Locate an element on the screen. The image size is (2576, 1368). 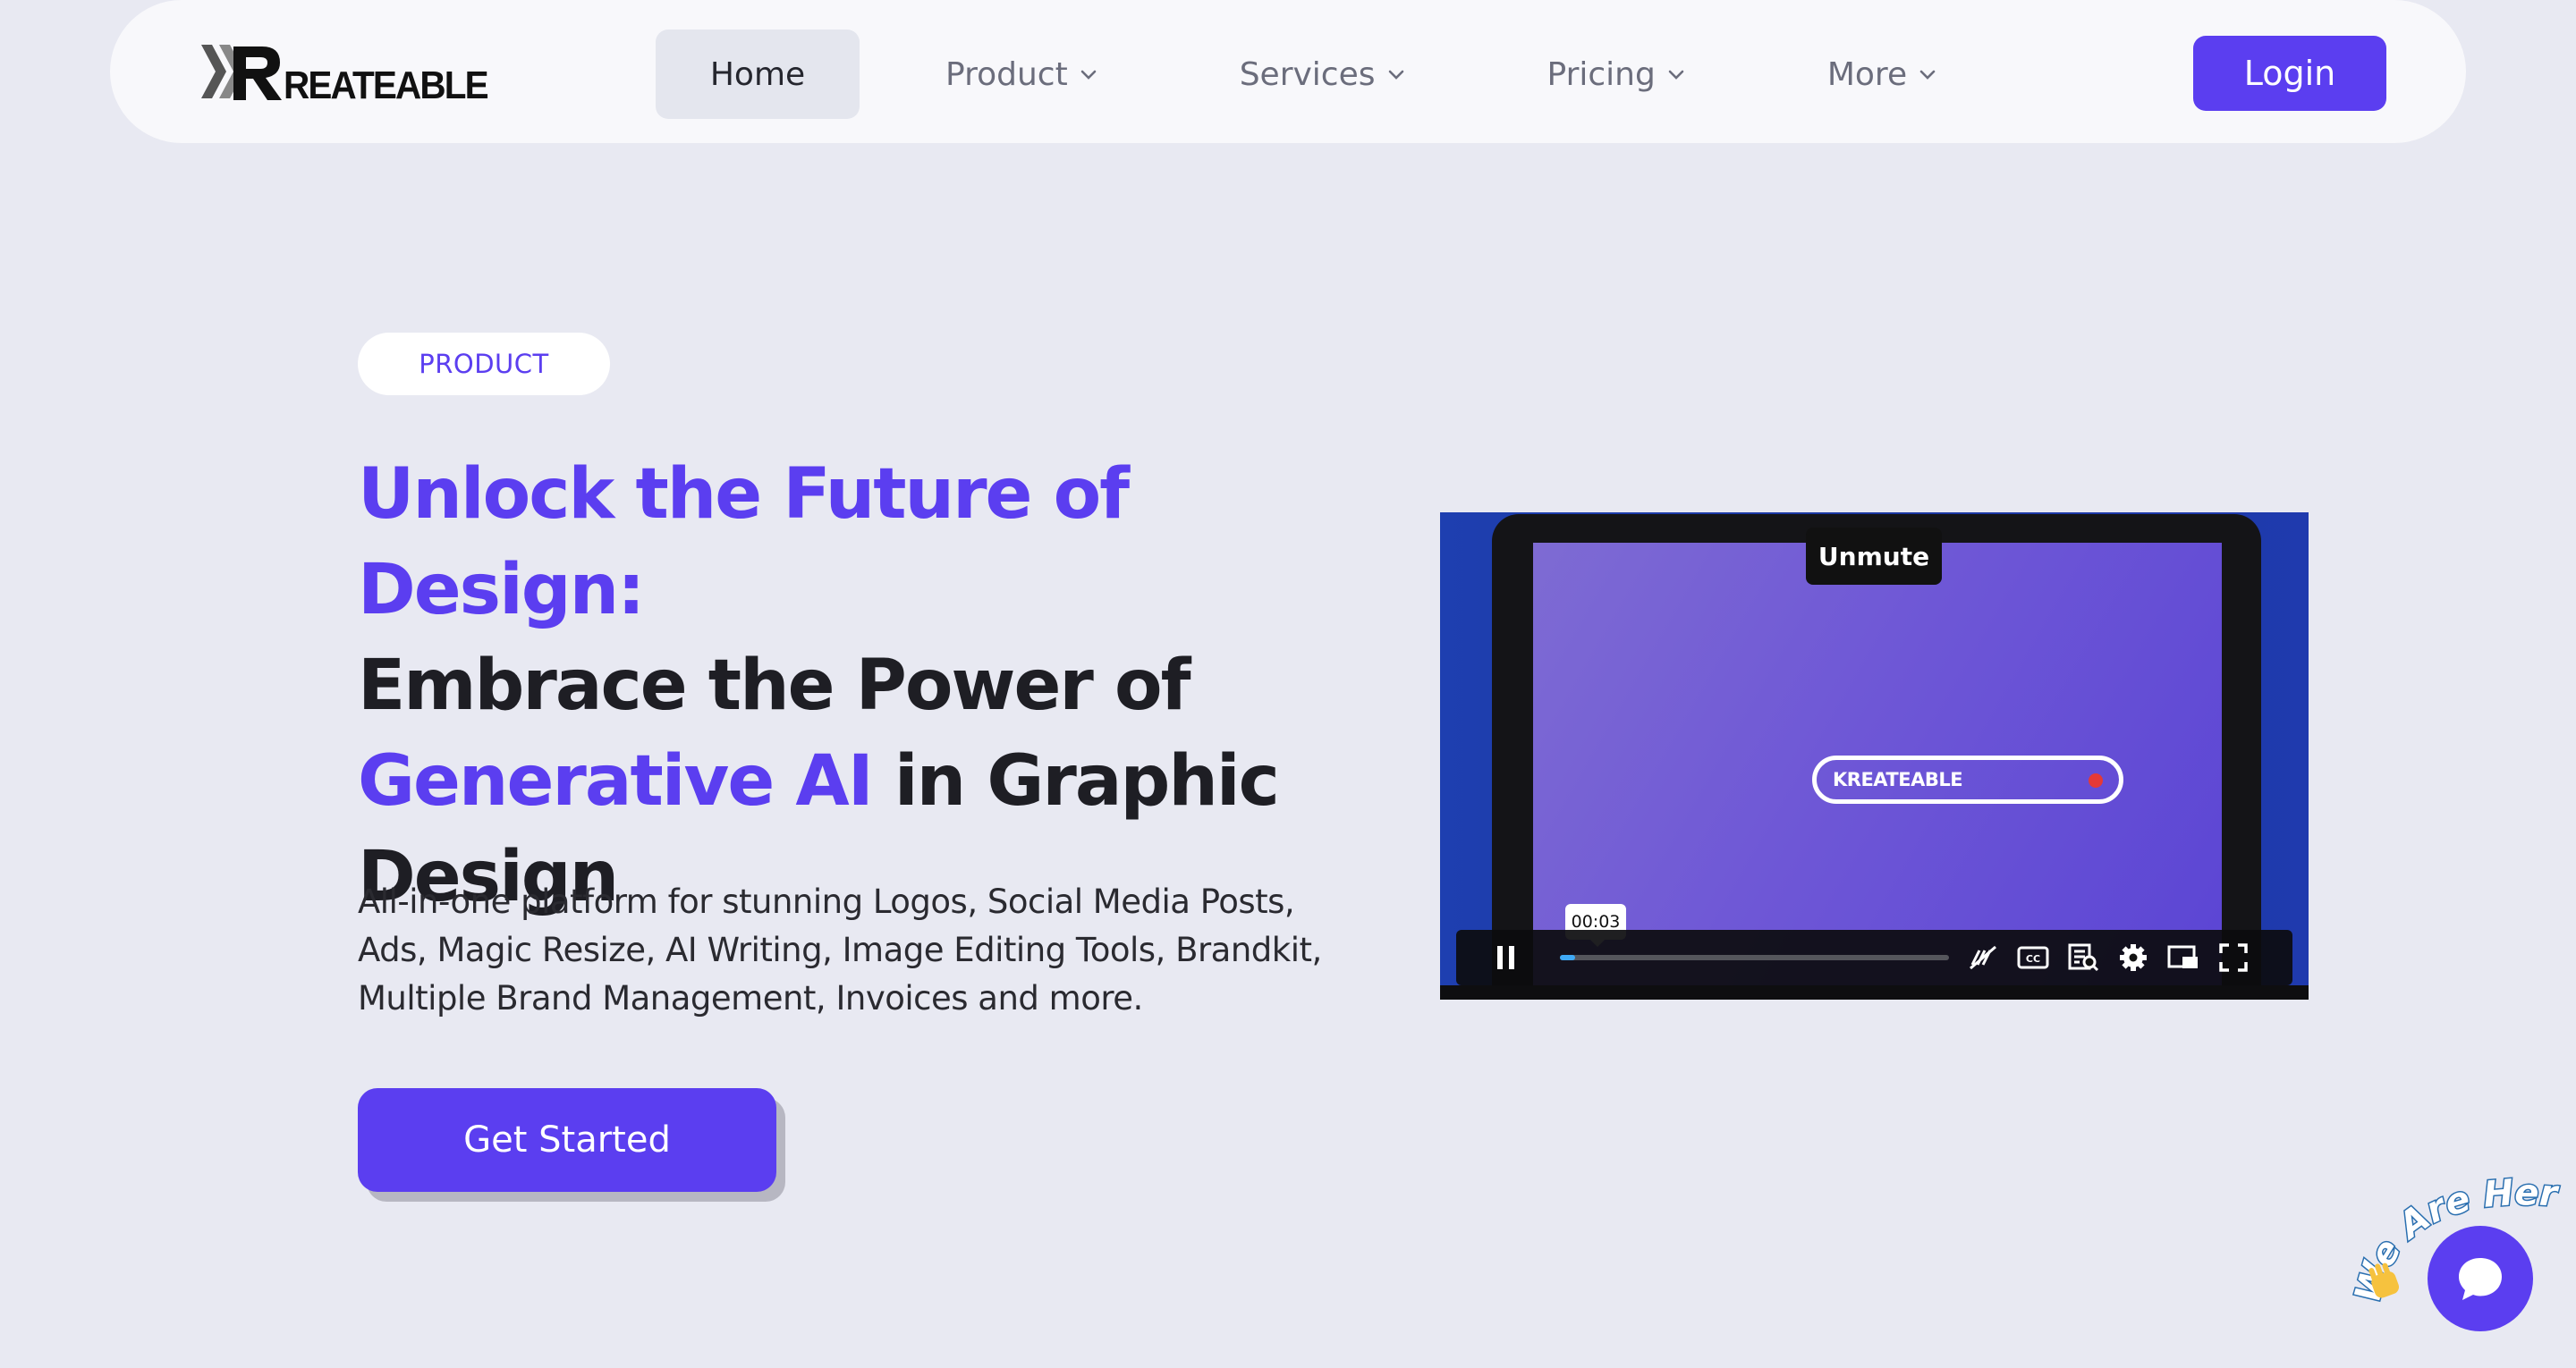
video-search-bar: KREATEABLE is located at coordinates (1967, 780).